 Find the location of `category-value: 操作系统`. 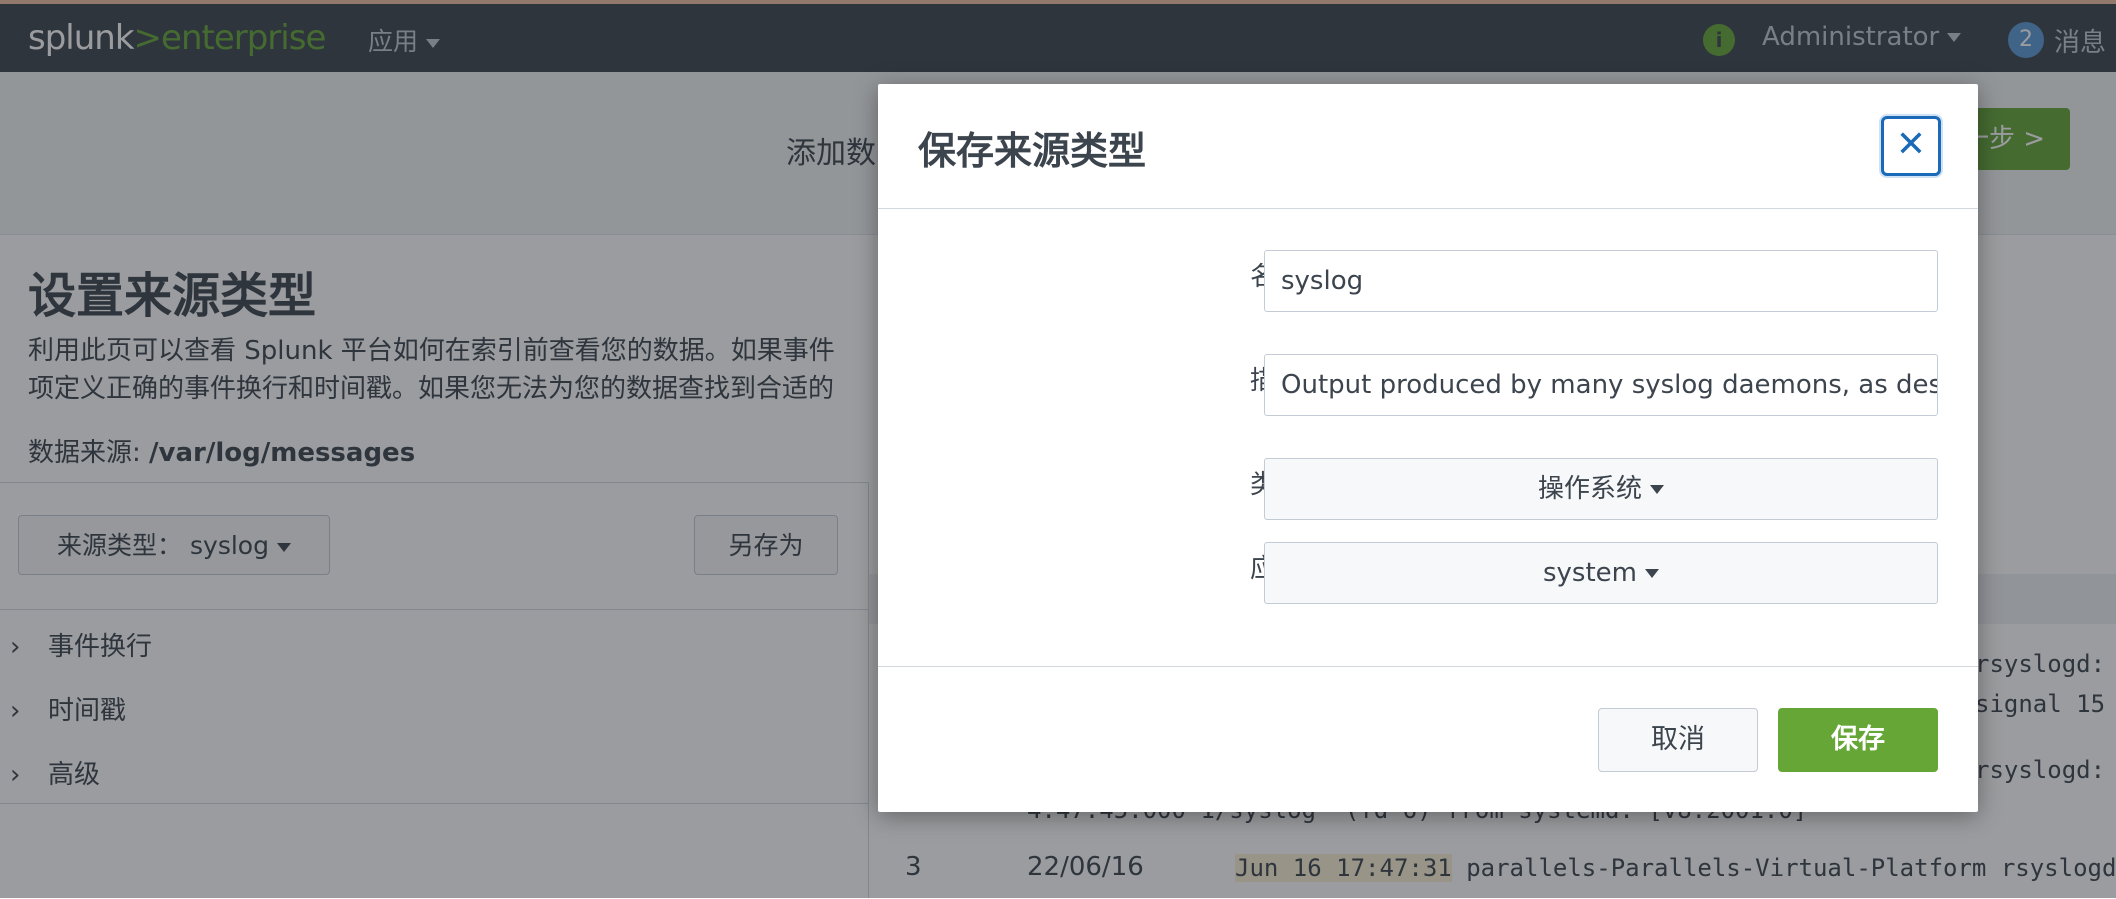

category-value: 操作系统 is located at coordinates (1589, 489).